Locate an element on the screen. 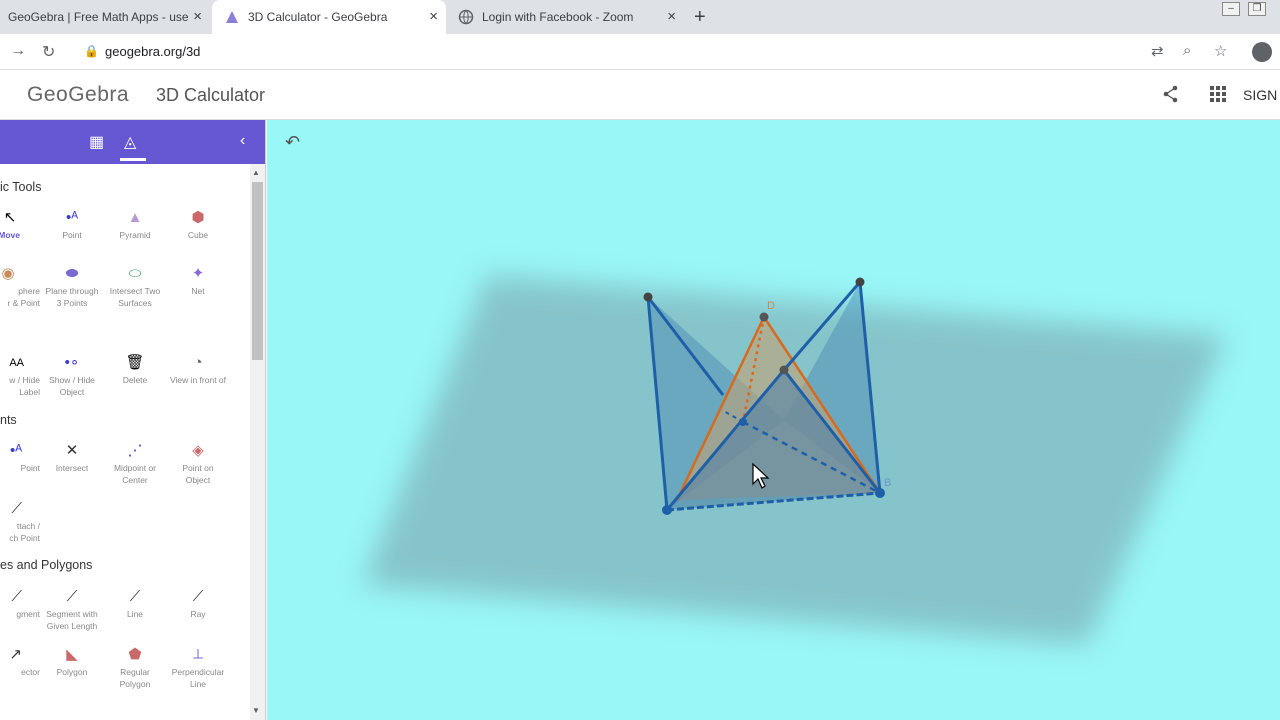 The height and width of the screenshot is (720, 1280). segment-length-icon: ⟋ is located at coordinates (72, 596).